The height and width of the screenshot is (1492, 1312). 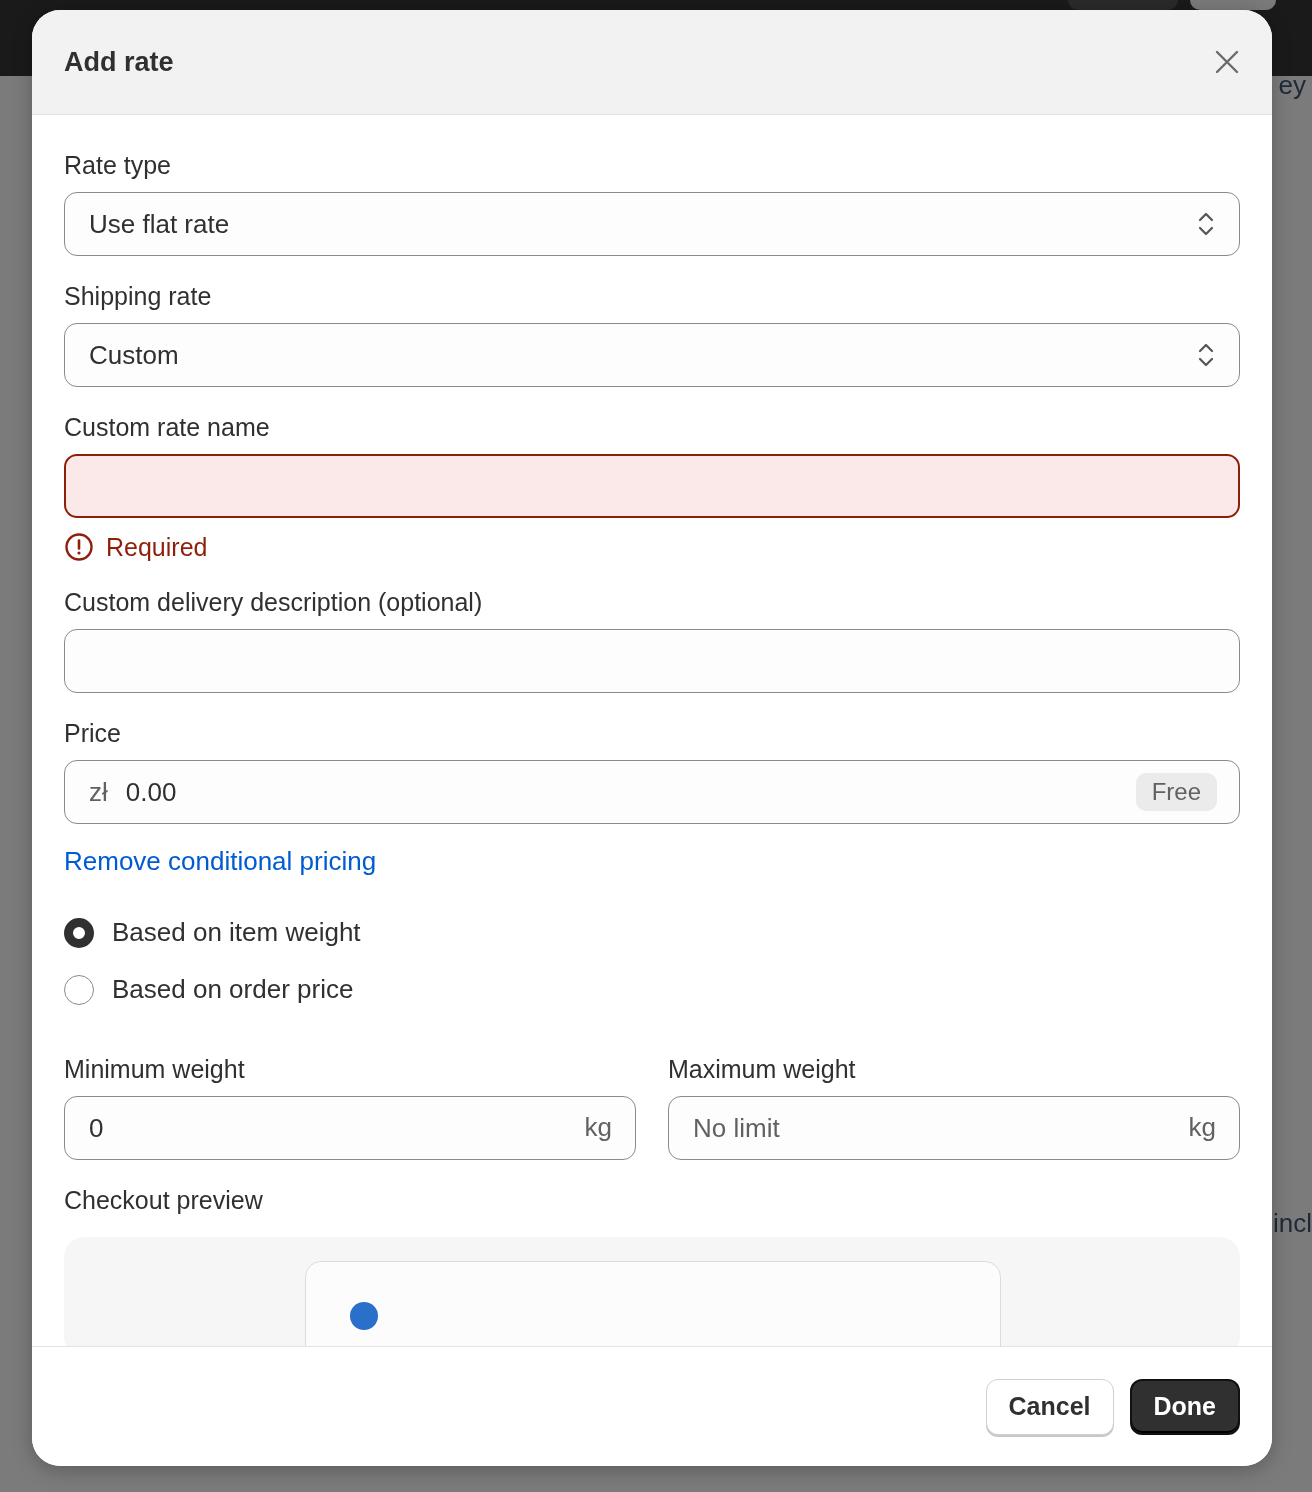 What do you see at coordinates (274, 602) in the screenshot?
I see `field-label: Custom delivery description (optional)` at bounding box center [274, 602].